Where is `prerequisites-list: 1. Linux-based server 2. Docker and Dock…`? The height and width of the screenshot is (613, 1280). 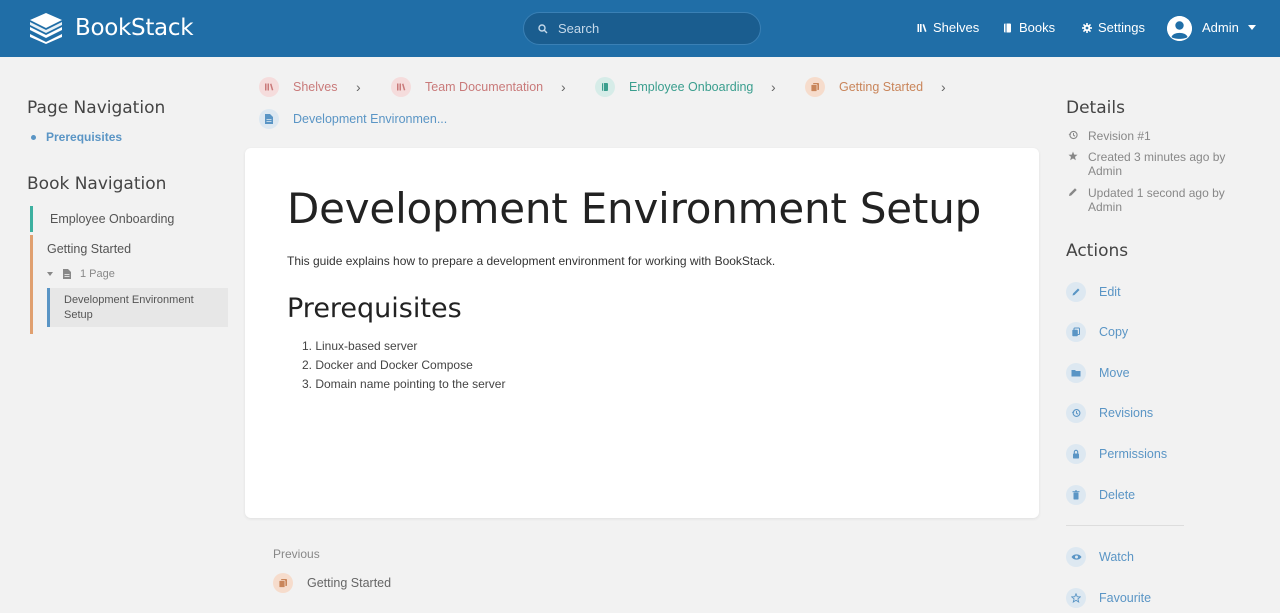
prerequisites-list: 1. Linux-based server 2. Docker and Dock… is located at coordinates (403, 367).